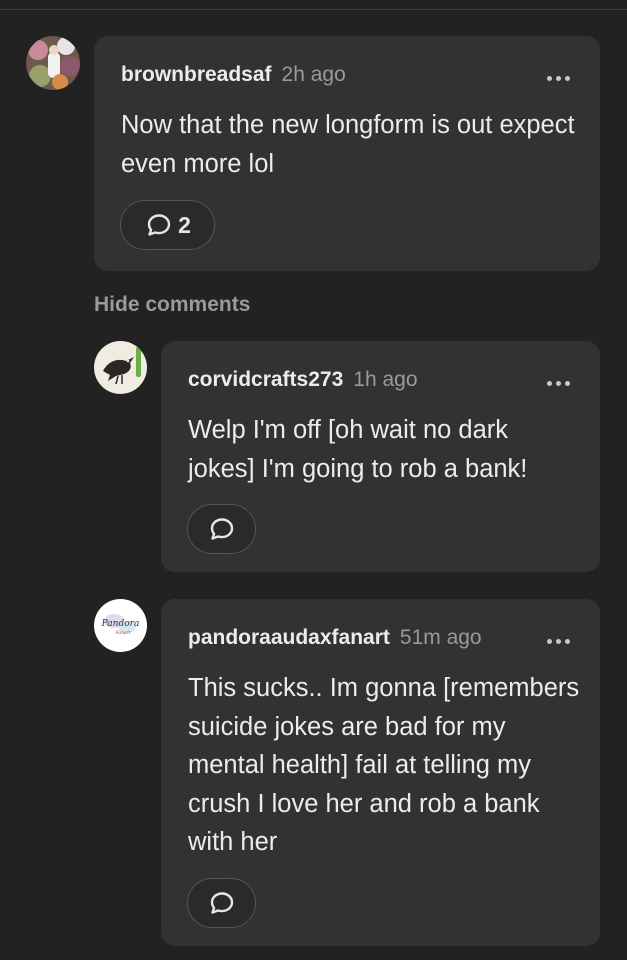 This screenshot has width=627, height=960. Describe the element at coordinates (313, 9) in the screenshot. I see `top-divider` at that location.